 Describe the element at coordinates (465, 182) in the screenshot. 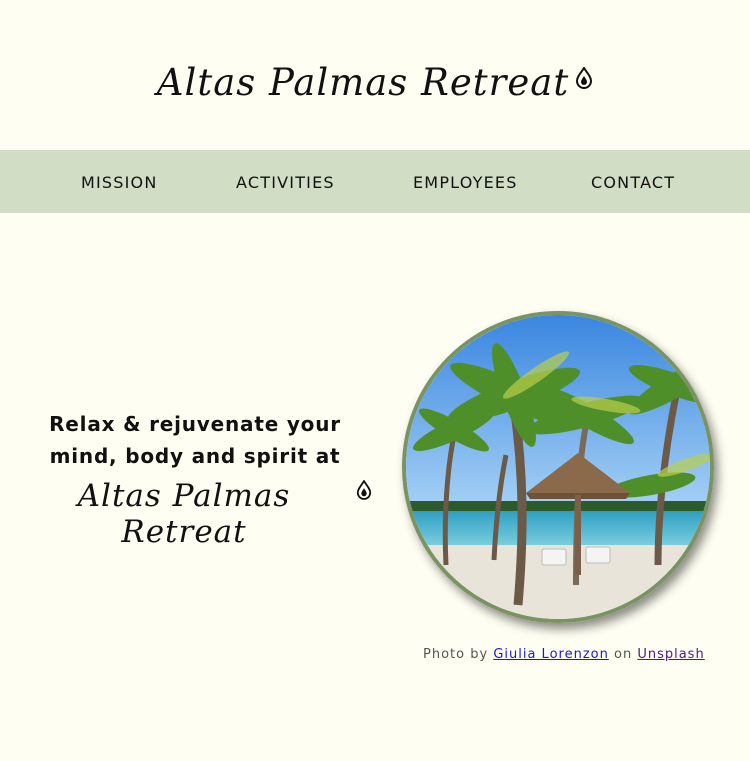

I see `nav-item-employees: EMPLOYEES` at that location.